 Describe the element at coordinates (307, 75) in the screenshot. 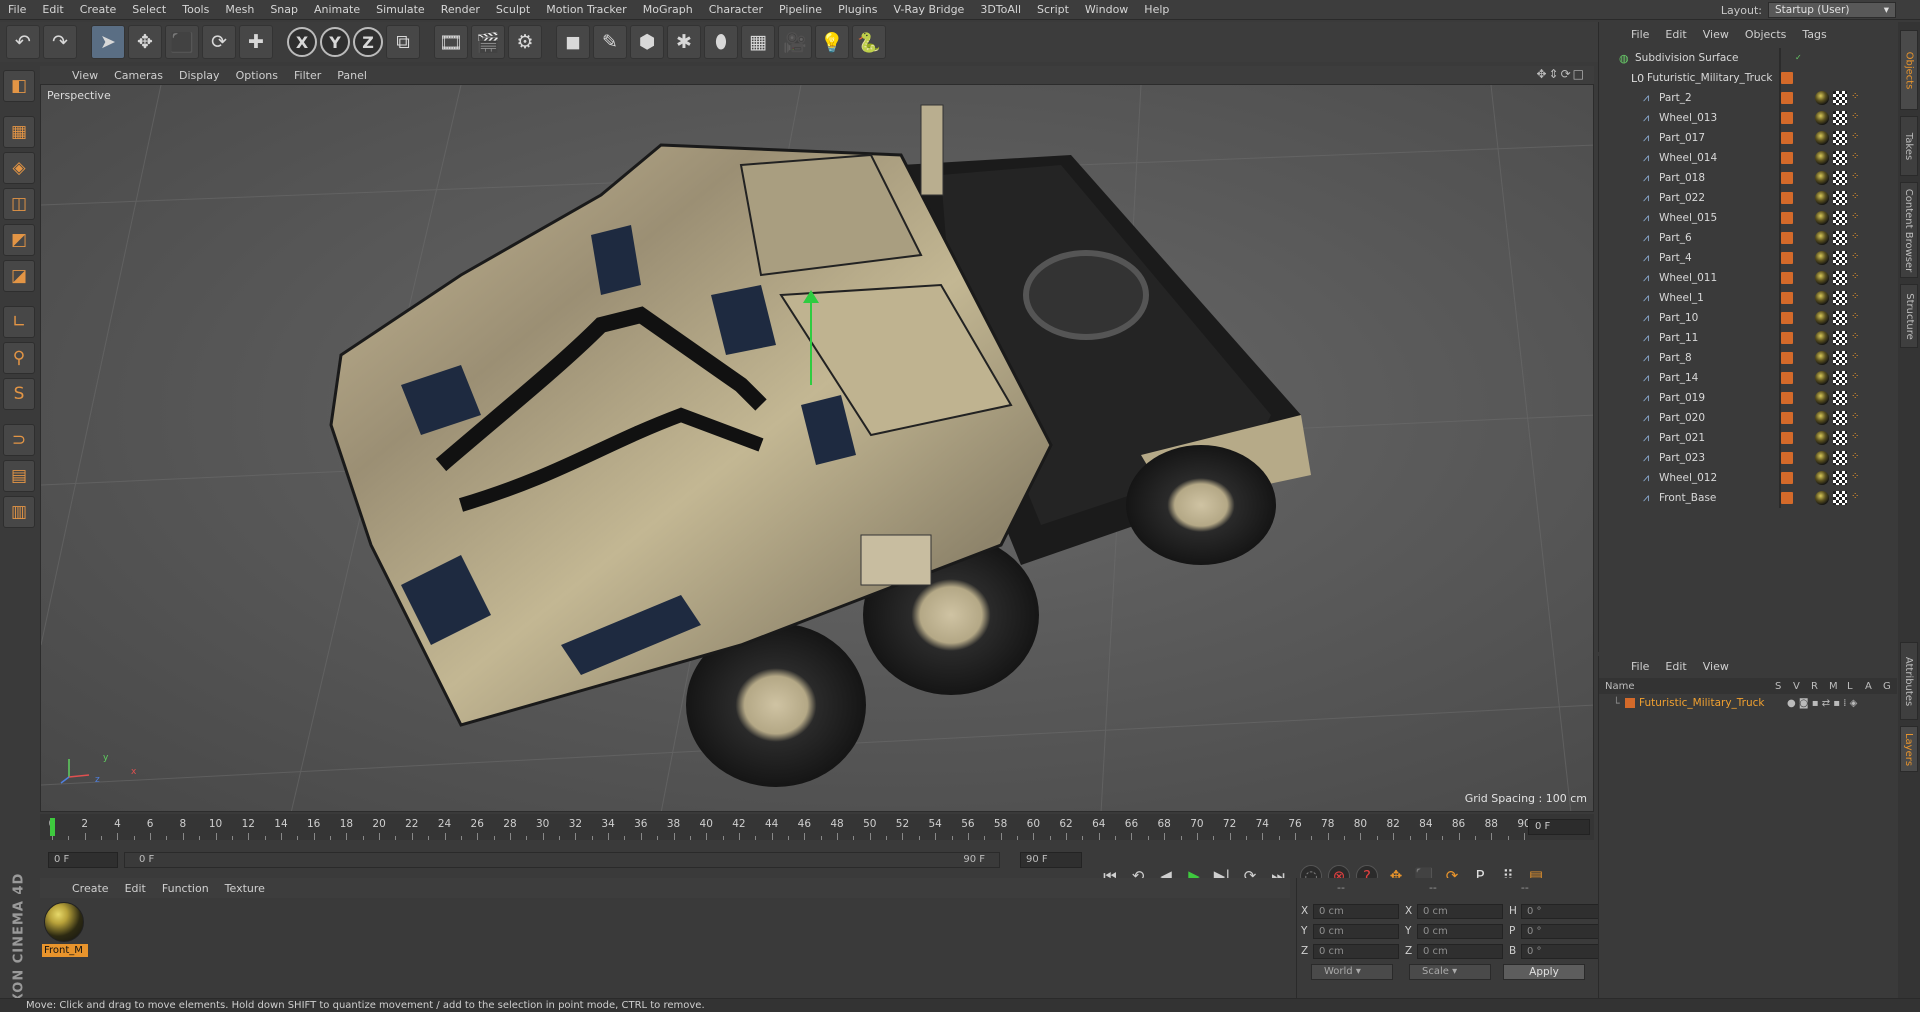

I see `viewport-menu-filter: Filter` at that location.